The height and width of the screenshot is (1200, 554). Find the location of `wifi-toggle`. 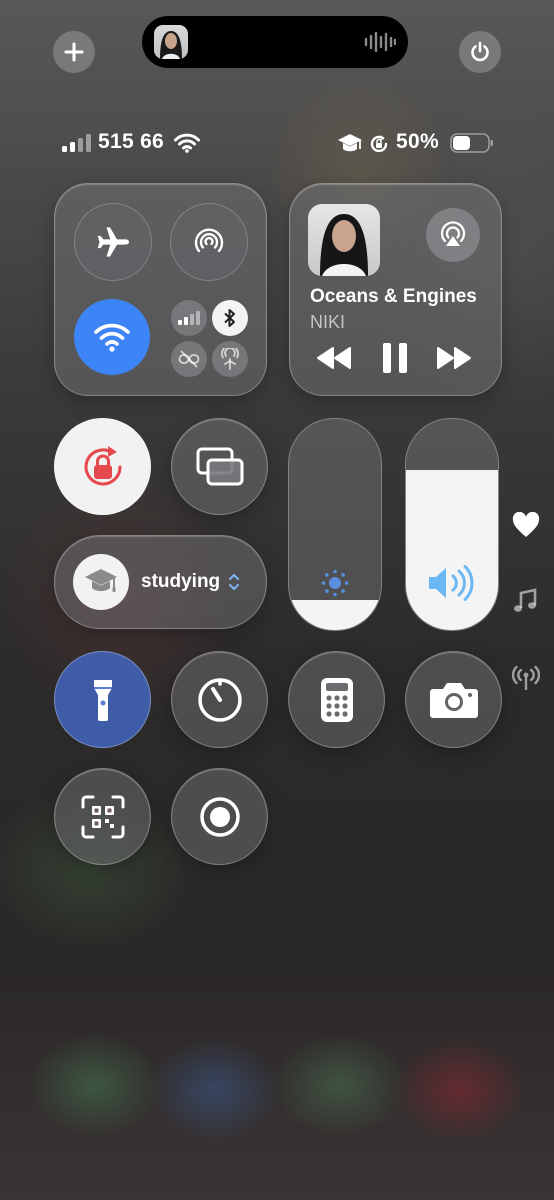

wifi-toggle is located at coordinates (112, 337).